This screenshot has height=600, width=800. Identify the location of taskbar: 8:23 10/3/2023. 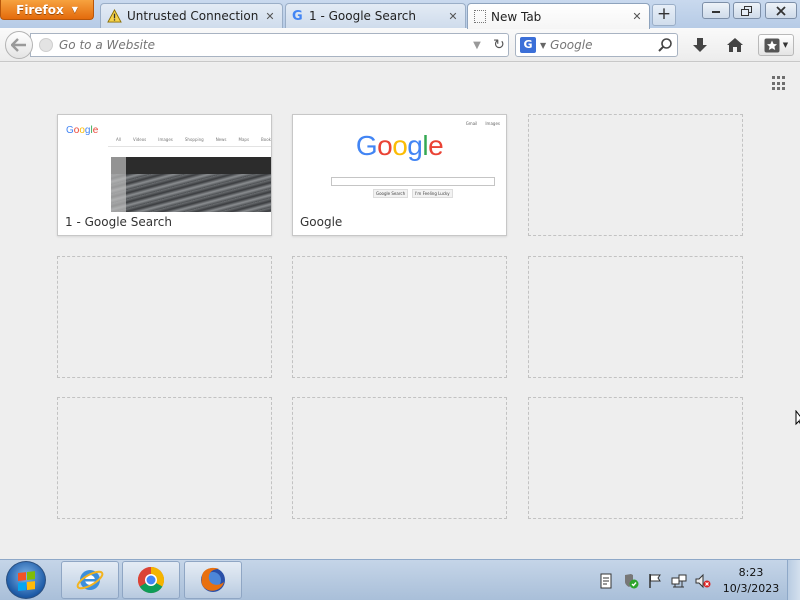
(400, 579).